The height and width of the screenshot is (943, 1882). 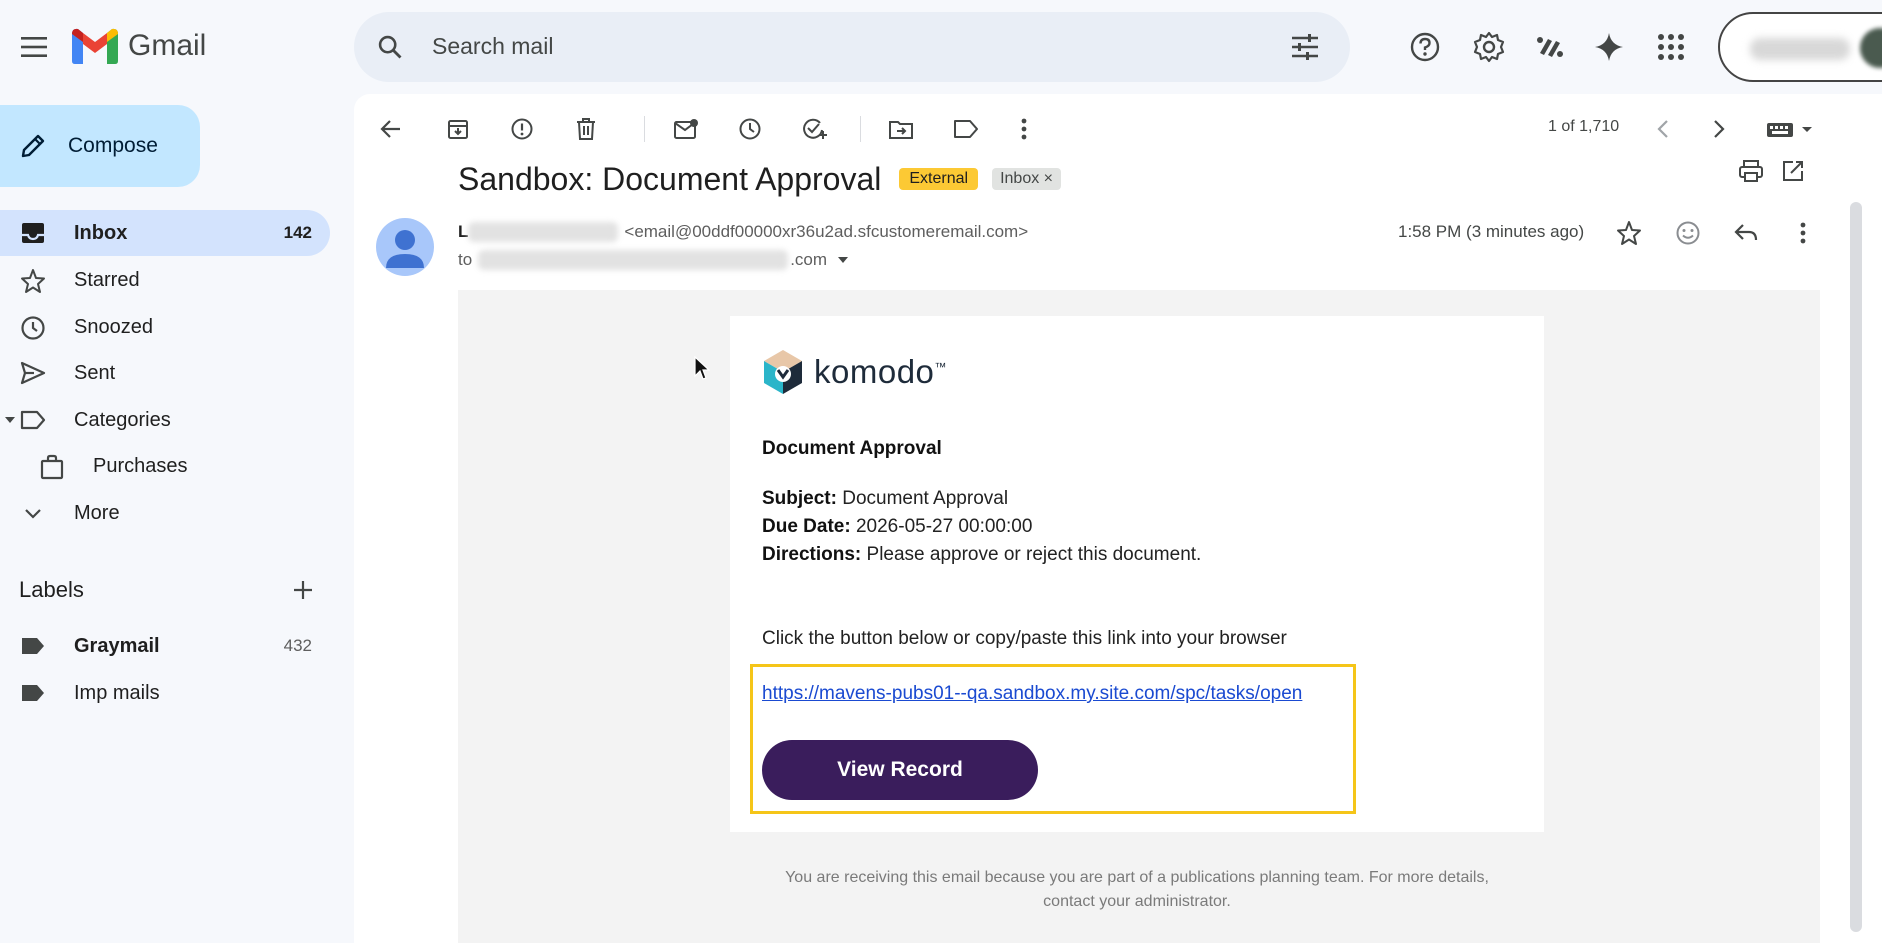 I want to click on recipient-domain: .com, so click(x=809, y=259).